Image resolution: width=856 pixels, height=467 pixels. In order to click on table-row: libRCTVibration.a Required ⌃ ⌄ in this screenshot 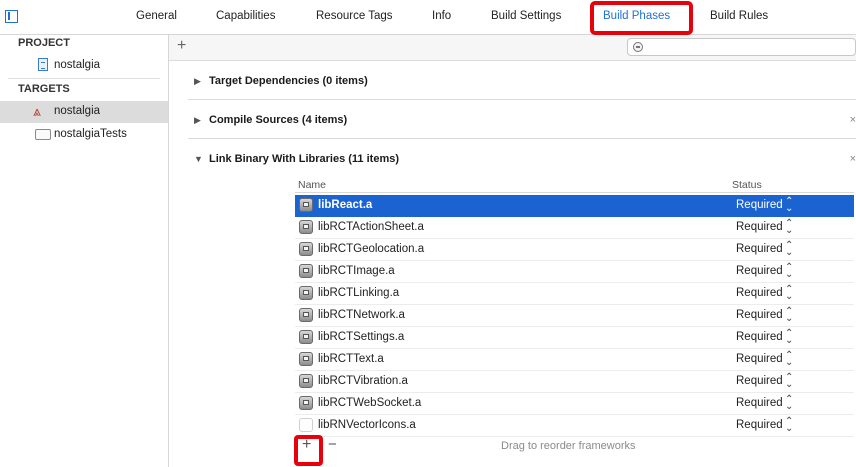, I will do `click(574, 382)`.